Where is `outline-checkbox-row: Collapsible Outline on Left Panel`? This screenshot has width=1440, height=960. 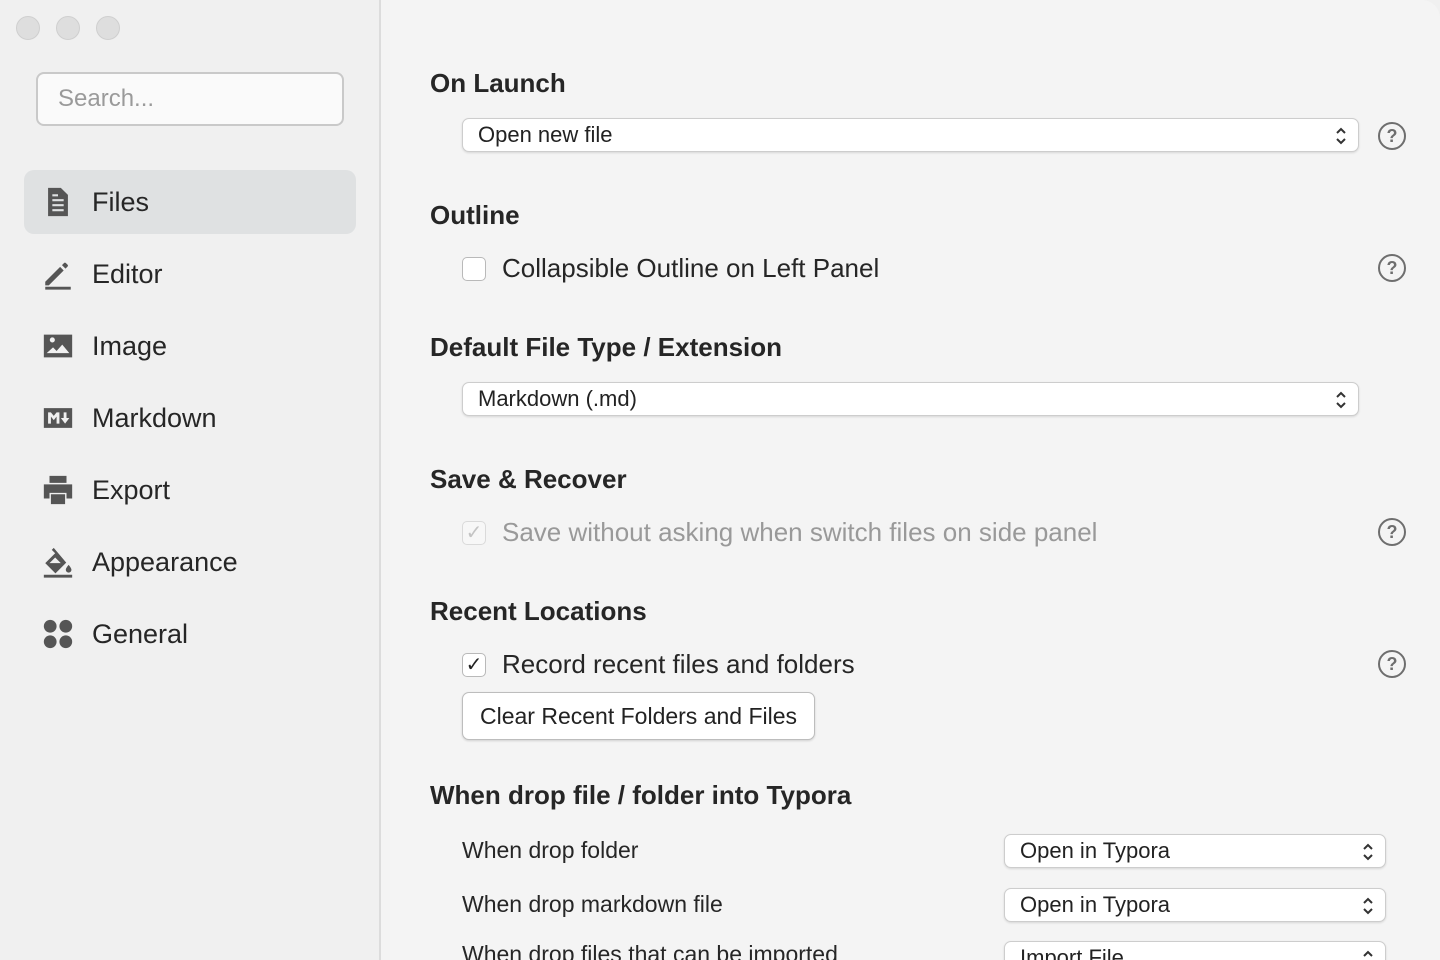 outline-checkbox-row: Collapsible Outline on Left Panel is located at coordinates (670, 268).